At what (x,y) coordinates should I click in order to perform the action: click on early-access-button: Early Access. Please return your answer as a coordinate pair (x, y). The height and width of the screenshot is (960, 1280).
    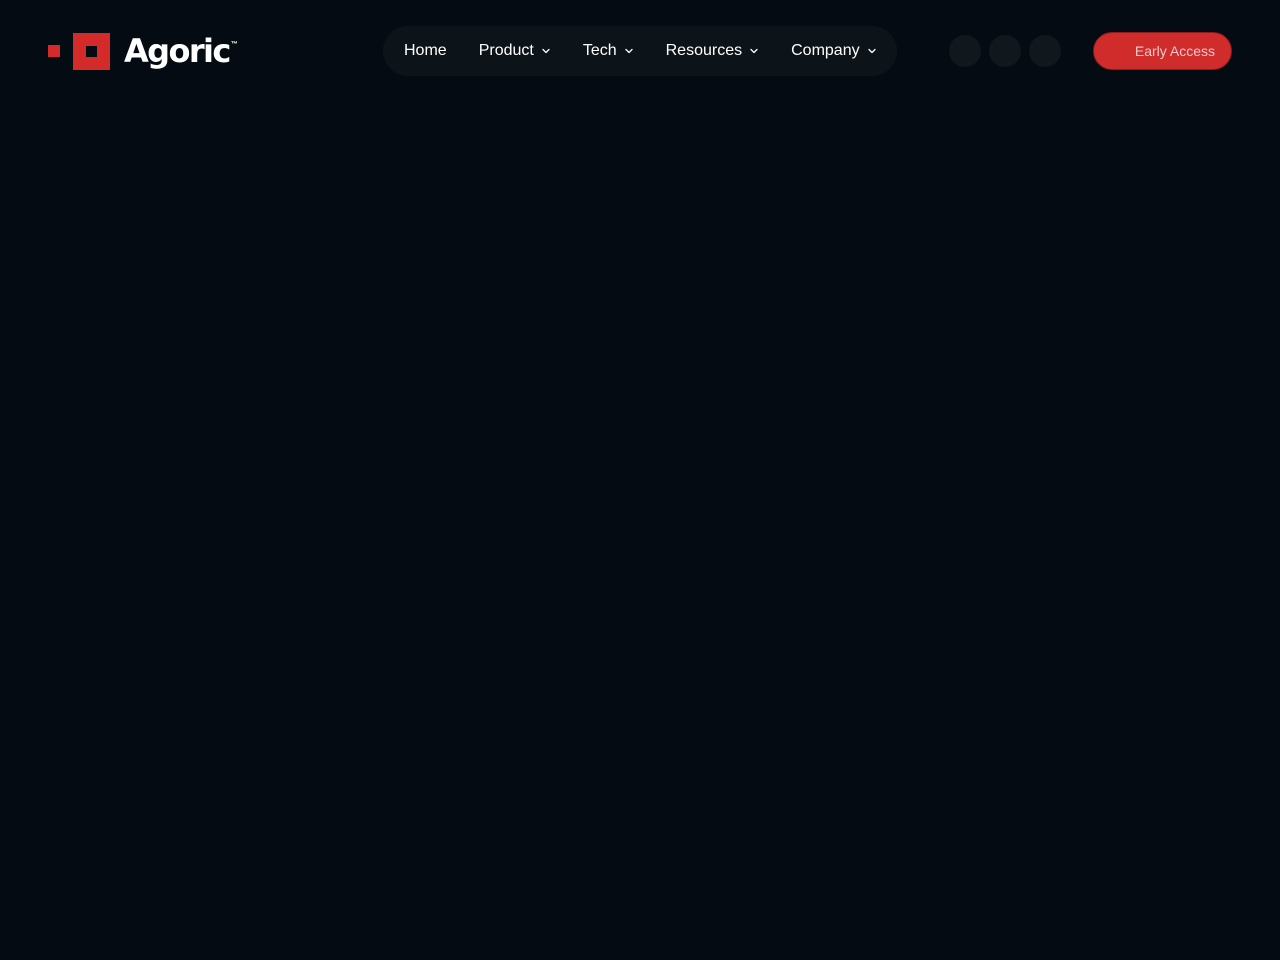
    Looking at the image, I should click on (1162, 51).